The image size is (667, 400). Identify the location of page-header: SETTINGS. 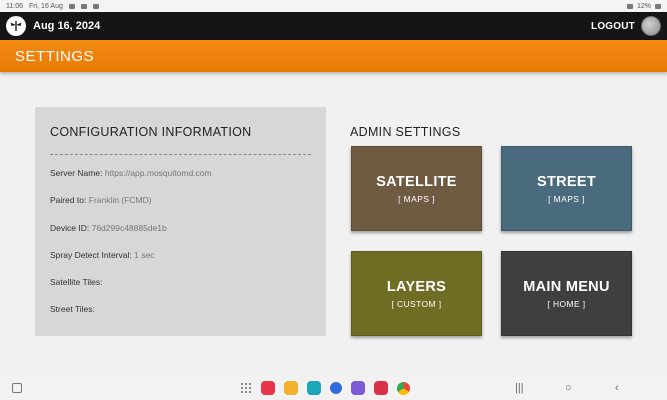
(333, 56).